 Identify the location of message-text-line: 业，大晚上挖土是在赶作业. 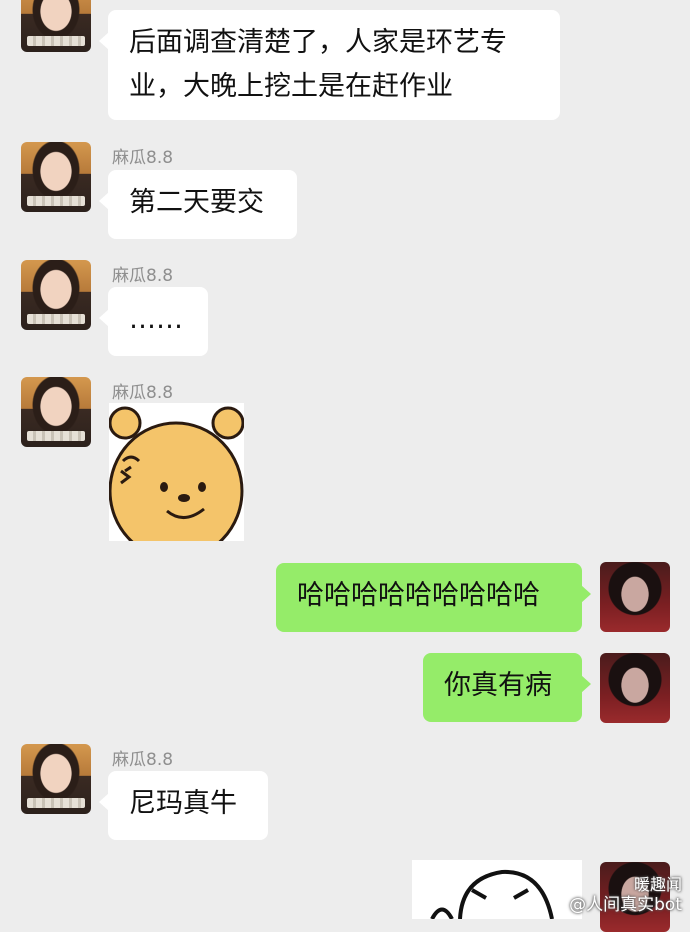
(291, 86).